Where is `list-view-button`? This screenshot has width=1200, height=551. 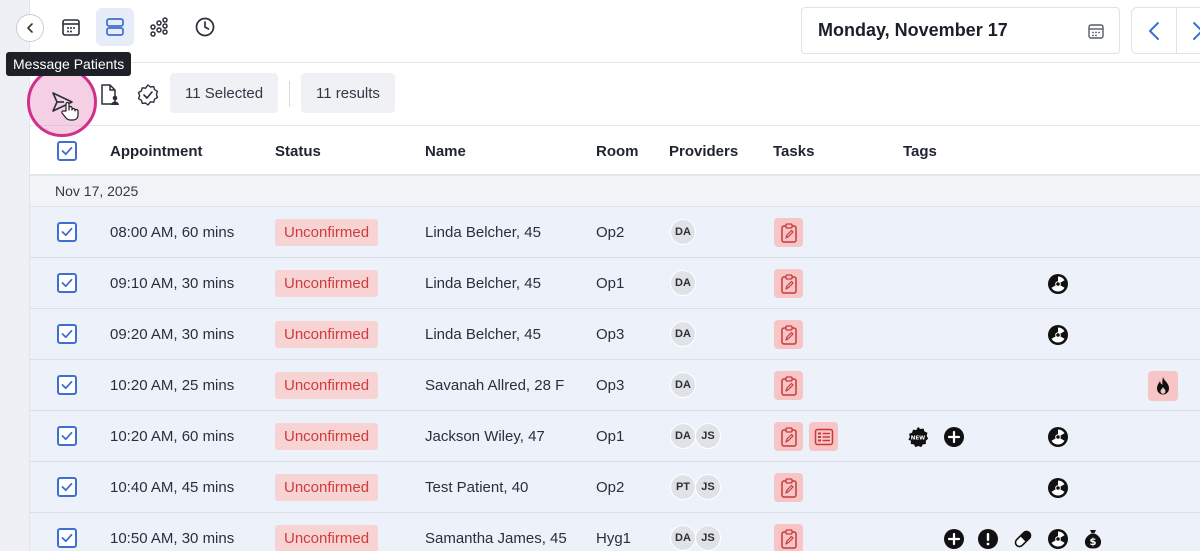 list-view-button is located at coordinates (115, 27).